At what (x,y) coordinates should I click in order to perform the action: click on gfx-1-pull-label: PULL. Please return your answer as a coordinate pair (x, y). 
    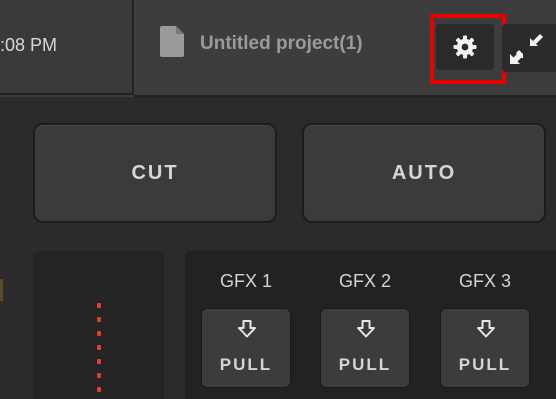
    Looking at the image, I should click on (246, 364).